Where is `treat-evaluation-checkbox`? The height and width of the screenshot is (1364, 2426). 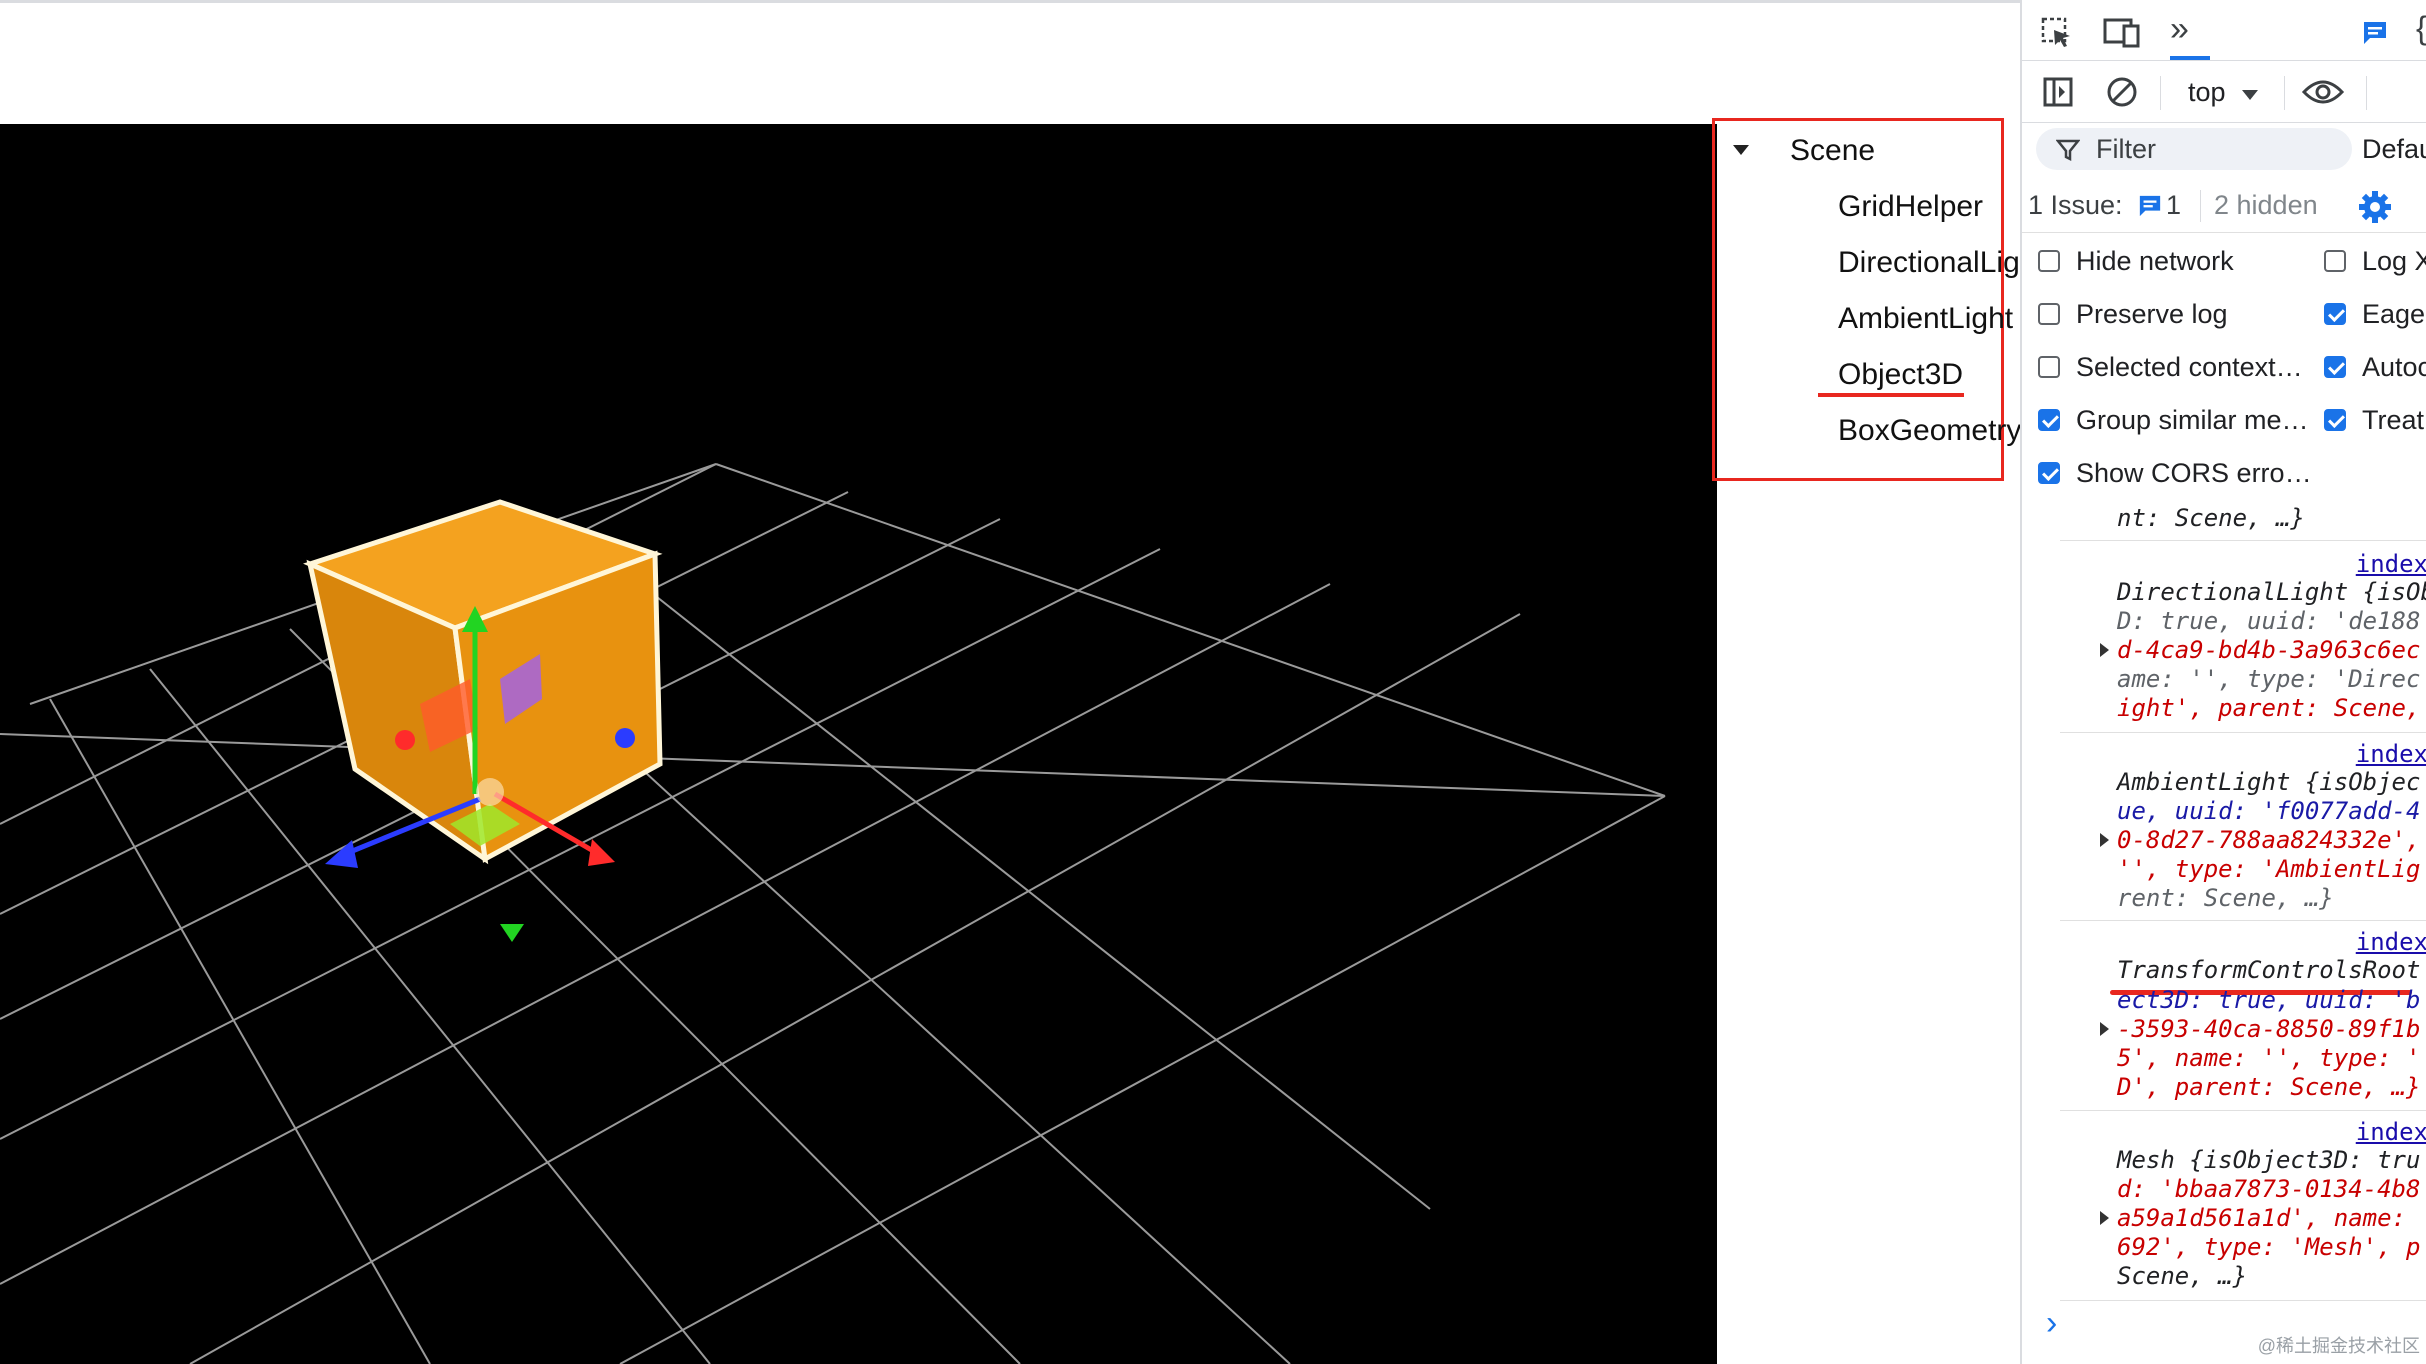
treat-evaluation-checkbox is located at coordinates (2335, 420).